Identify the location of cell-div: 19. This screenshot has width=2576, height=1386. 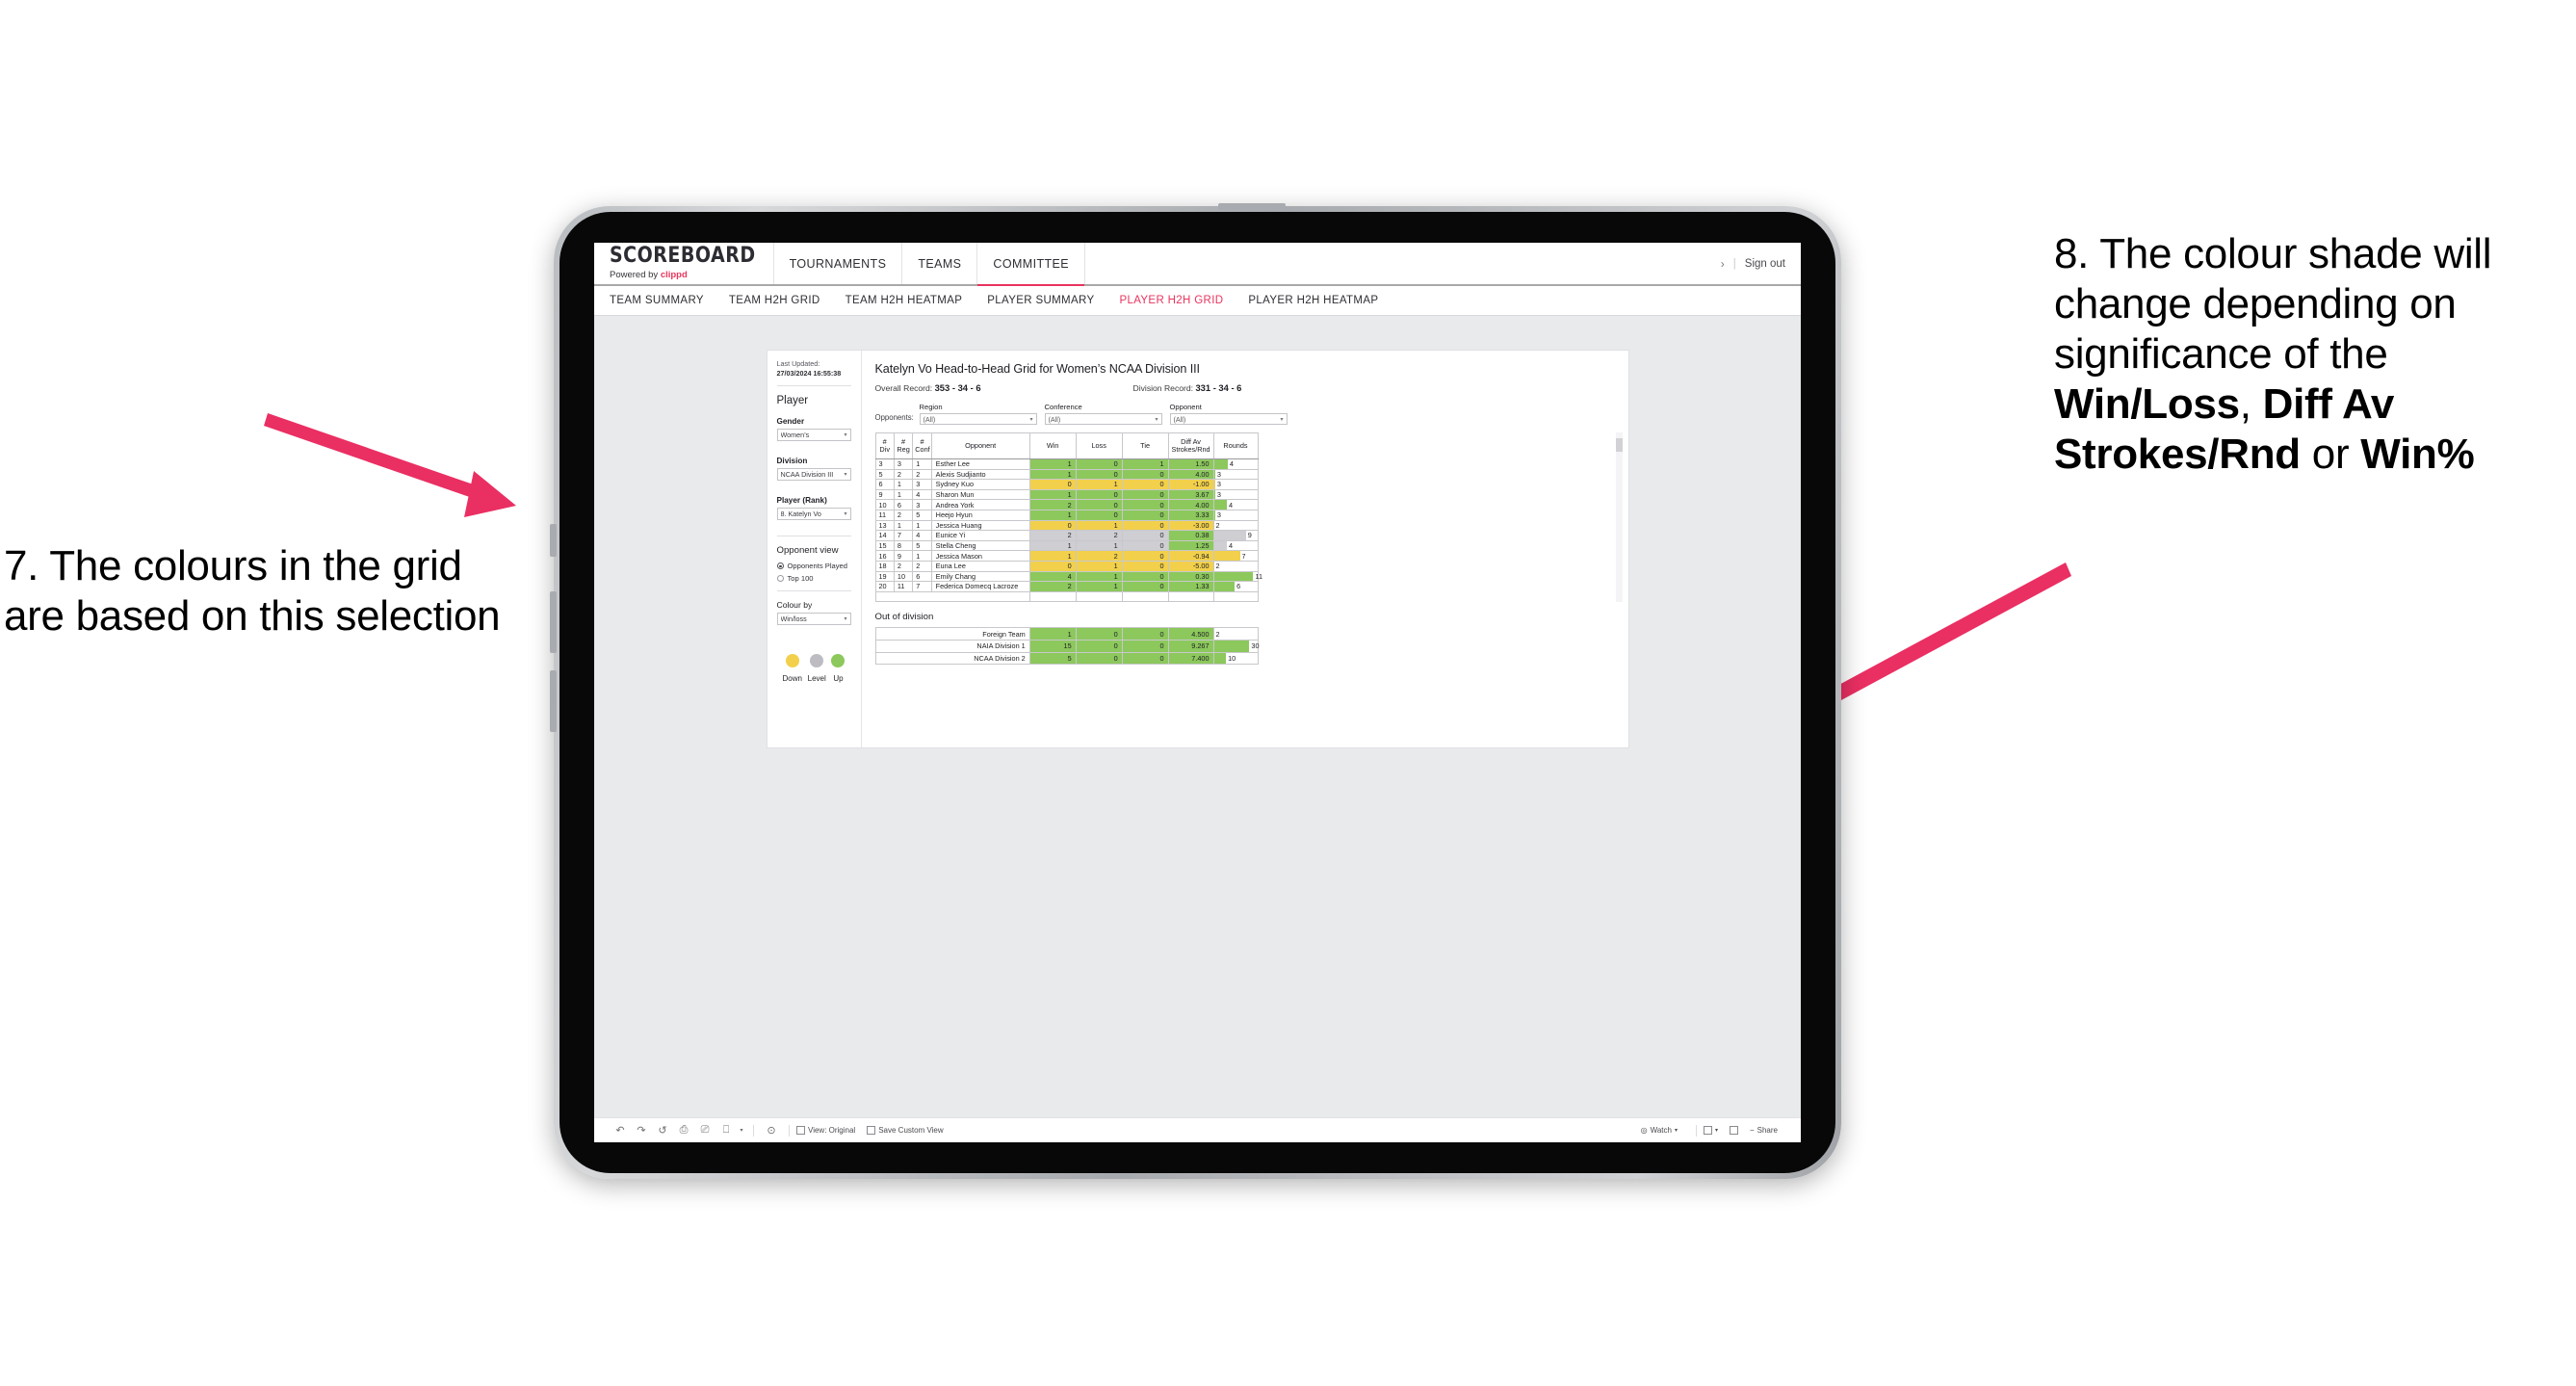
(884, 576).